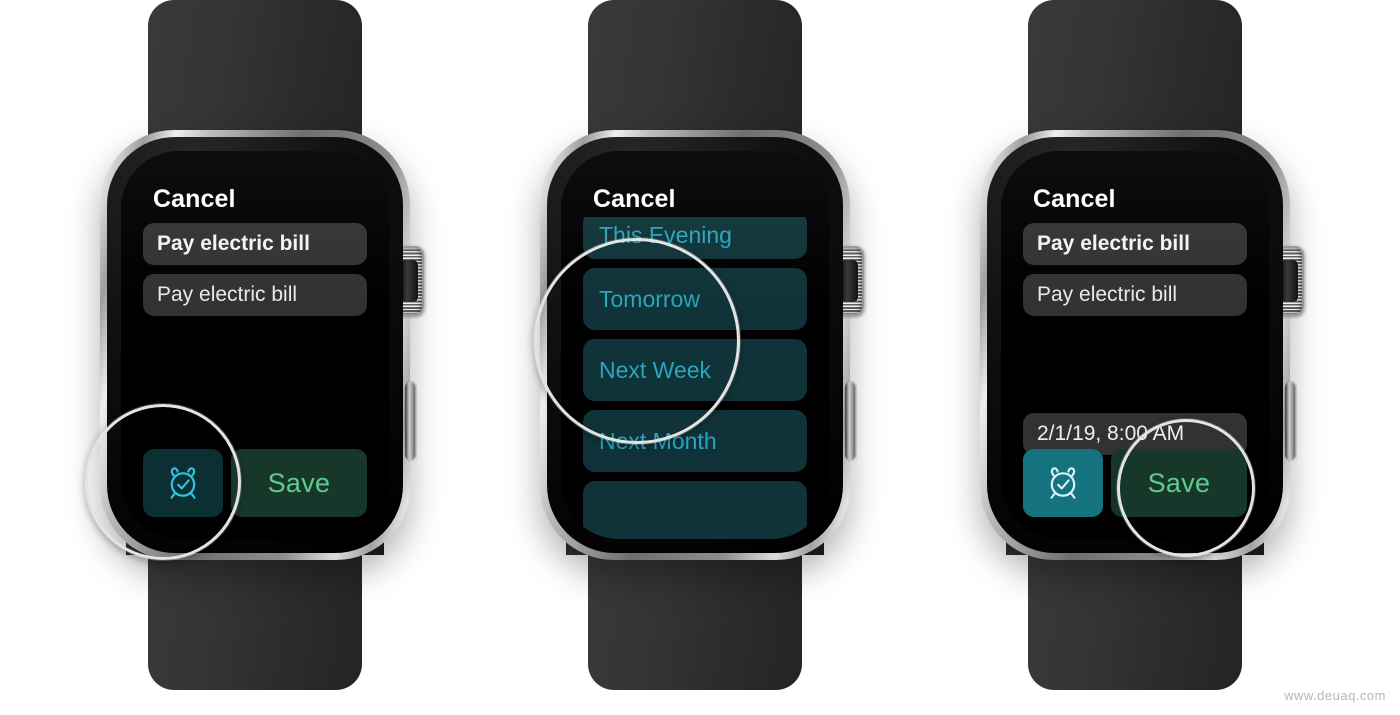 The width and height of the screenshot is (1400, 715). What do you see at coordinates (1335, 695) in the screenshot?
I see `site-watermark: www.deuaq.com` at bounding box center [1335, 695].